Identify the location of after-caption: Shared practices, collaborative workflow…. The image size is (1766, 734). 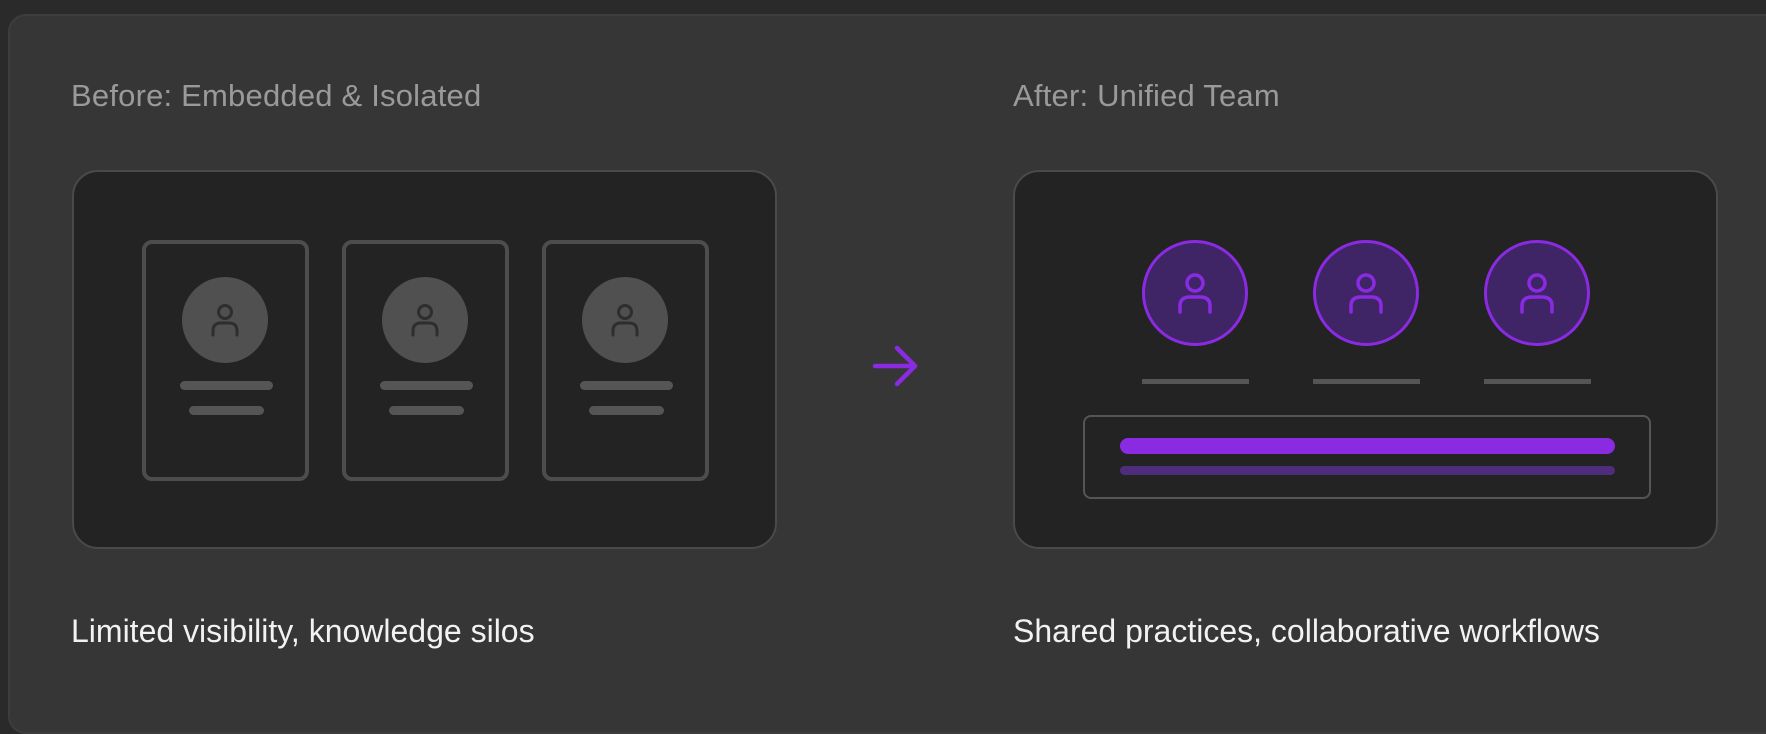
(1306, 631).